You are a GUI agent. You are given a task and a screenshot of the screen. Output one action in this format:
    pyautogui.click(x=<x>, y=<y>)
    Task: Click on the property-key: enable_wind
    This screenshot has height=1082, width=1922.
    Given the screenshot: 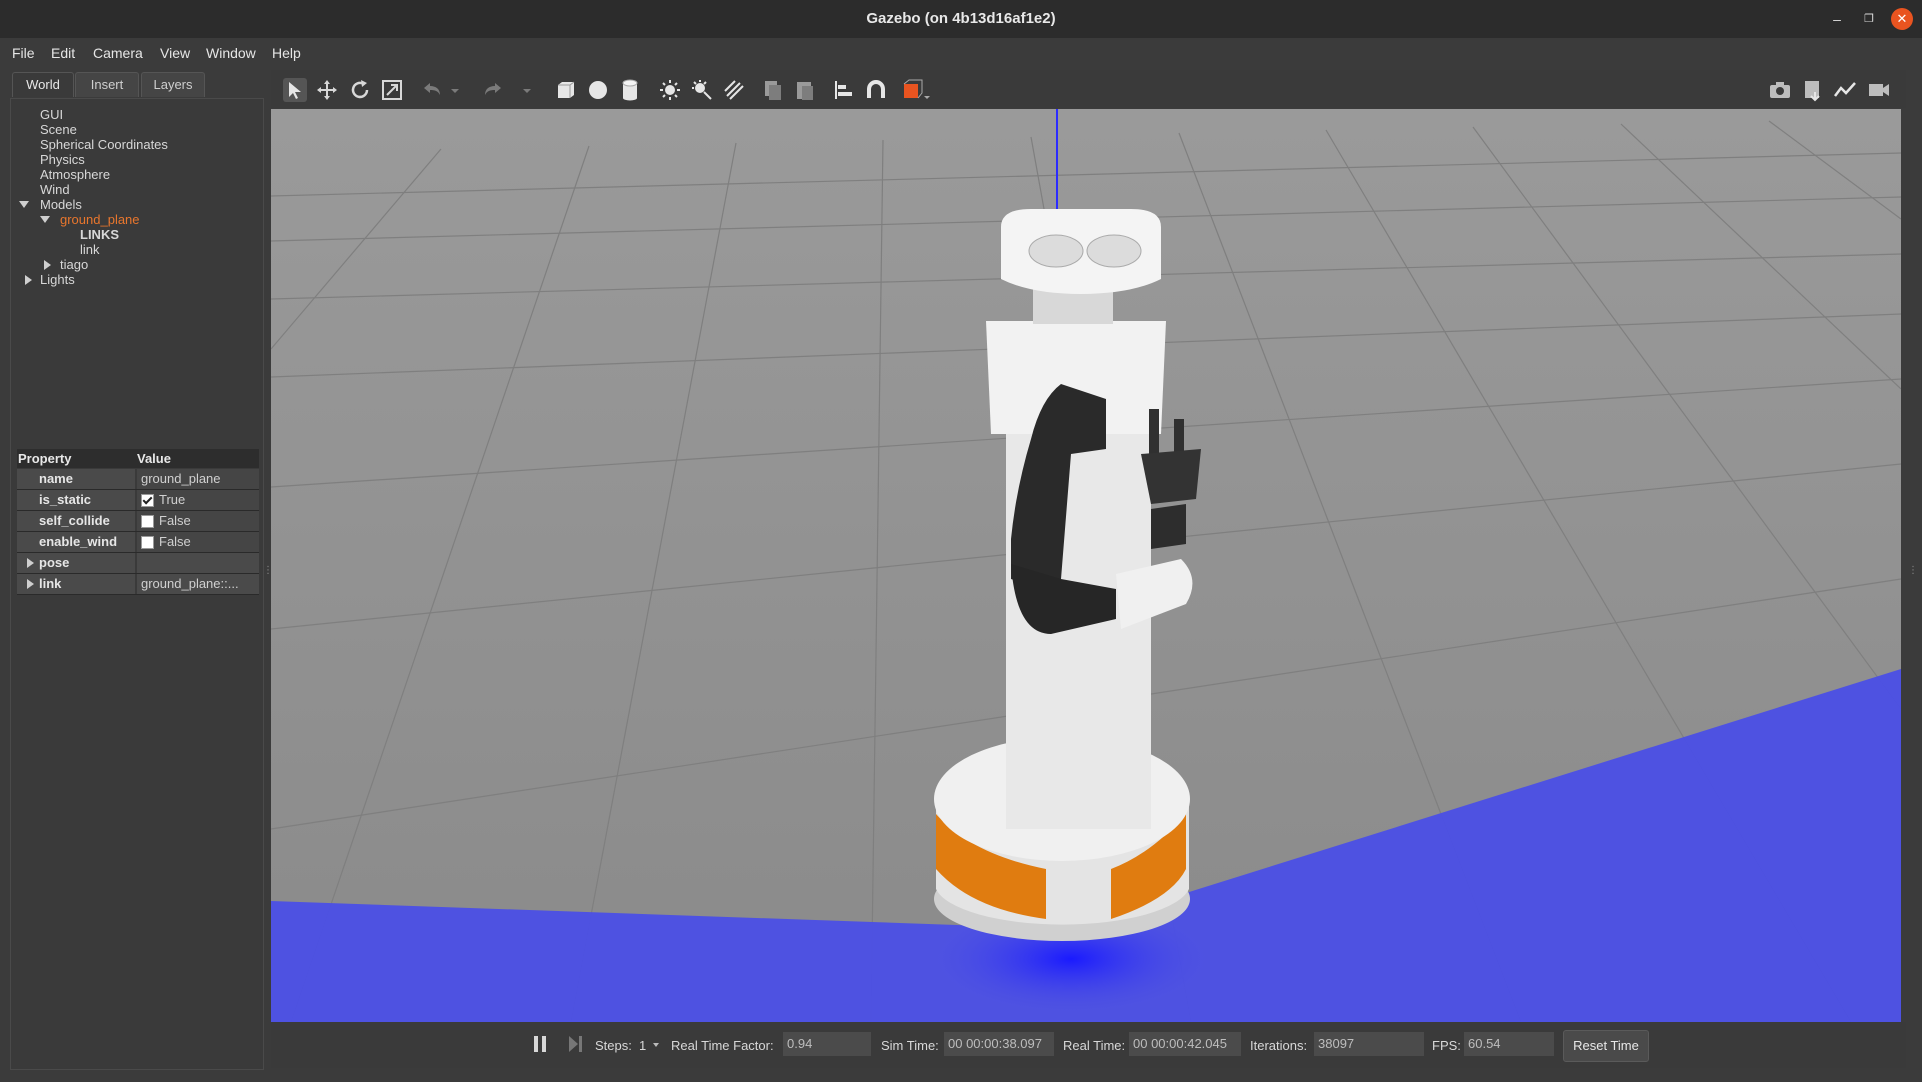 What is the action you would take?
    pyautogui.click(x=78, y=541)
    